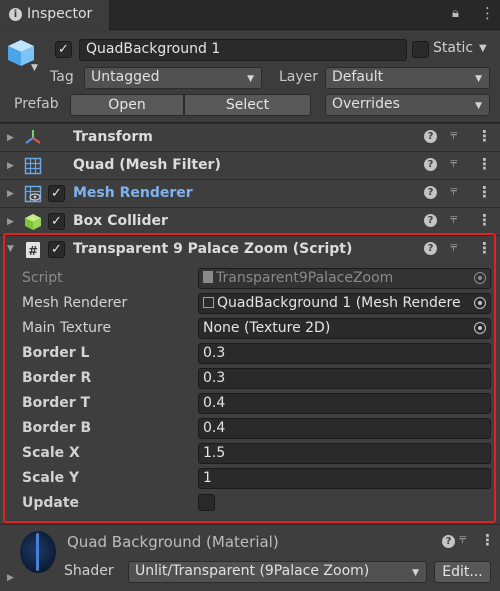 The image size is (500, 591). I want to click on box-collider-icon, so click(33, 222).